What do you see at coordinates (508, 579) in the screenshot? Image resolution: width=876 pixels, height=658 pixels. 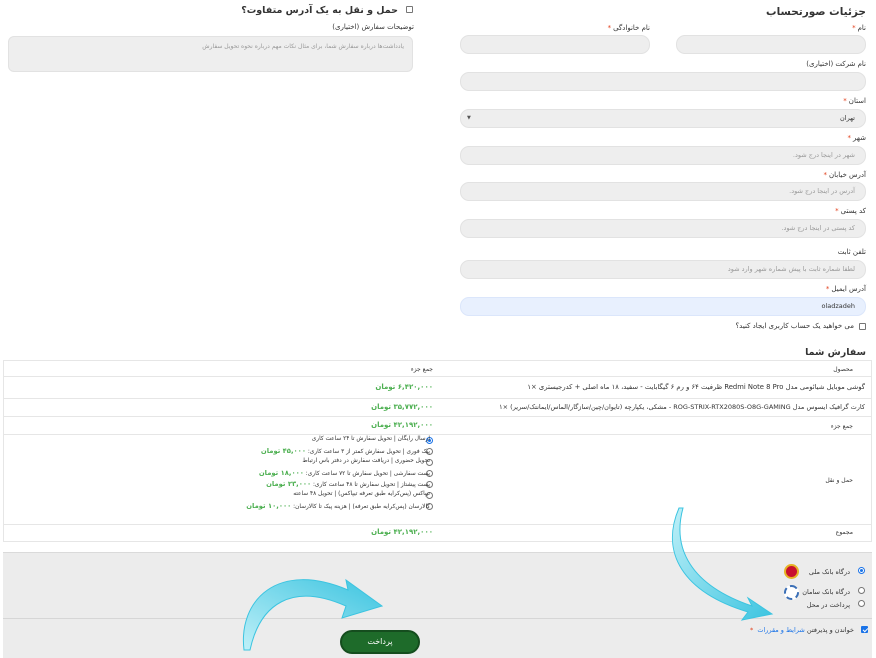 I see `annotation-arrows` at bounding box center [508, 579].